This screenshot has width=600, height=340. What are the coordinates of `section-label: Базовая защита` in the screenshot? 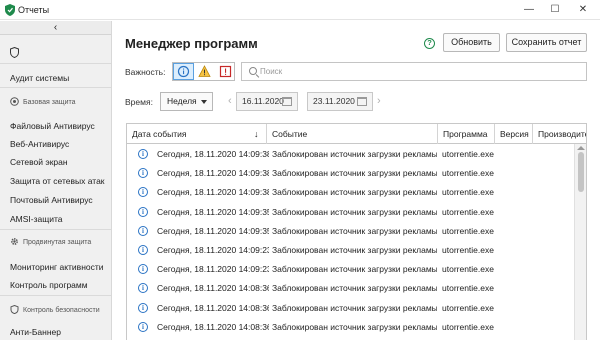 It's located at (49, 102).